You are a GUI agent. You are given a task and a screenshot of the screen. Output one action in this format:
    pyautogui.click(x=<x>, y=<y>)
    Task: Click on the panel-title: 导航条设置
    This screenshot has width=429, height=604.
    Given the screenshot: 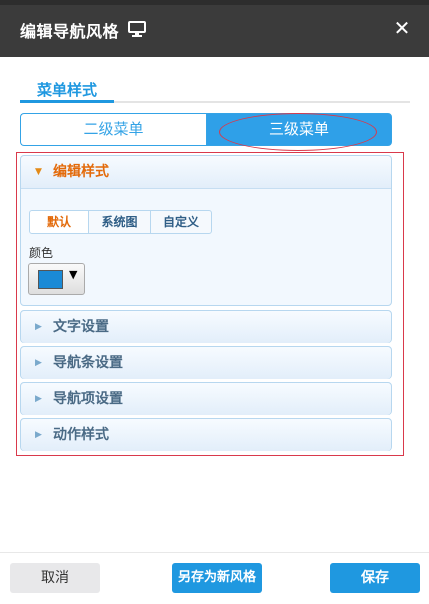 What is the action you would take?
    pyautogui.click(x=88, y=363)
    